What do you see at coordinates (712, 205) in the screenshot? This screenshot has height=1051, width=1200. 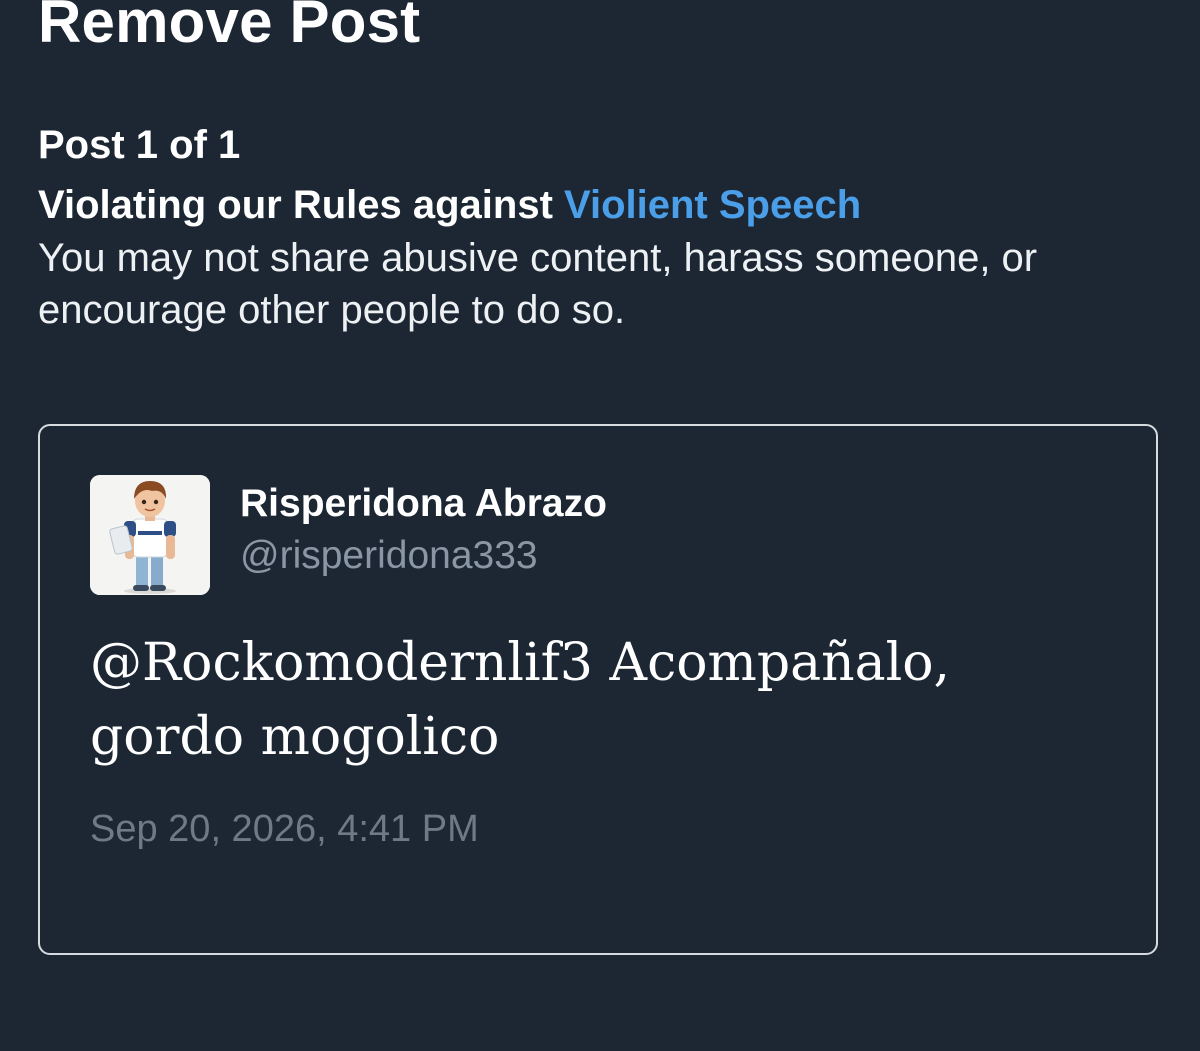 I see `rule-link: Violient Speech` at bounding box center [712, 205].